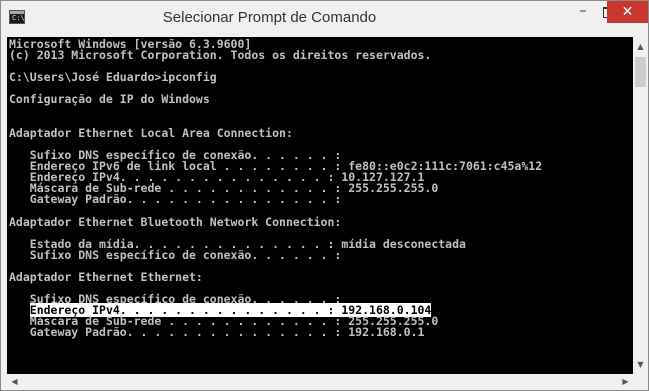 This screenshot has width=649, height=391. I want to click on minimize-button: –, so click(583, 12).